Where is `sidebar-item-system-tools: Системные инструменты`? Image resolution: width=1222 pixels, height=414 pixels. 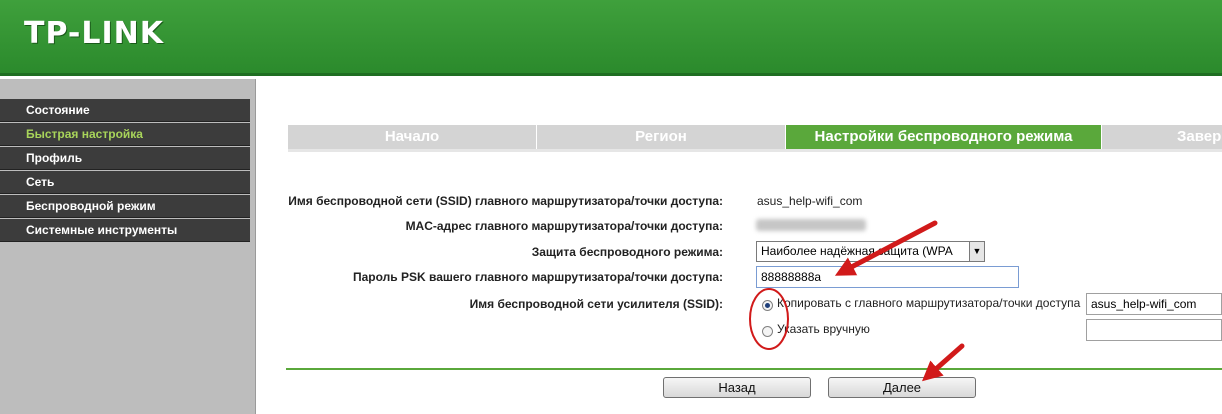 sidebar-item-system-tools: Системные инструменты is located at coordinates (125, 230).